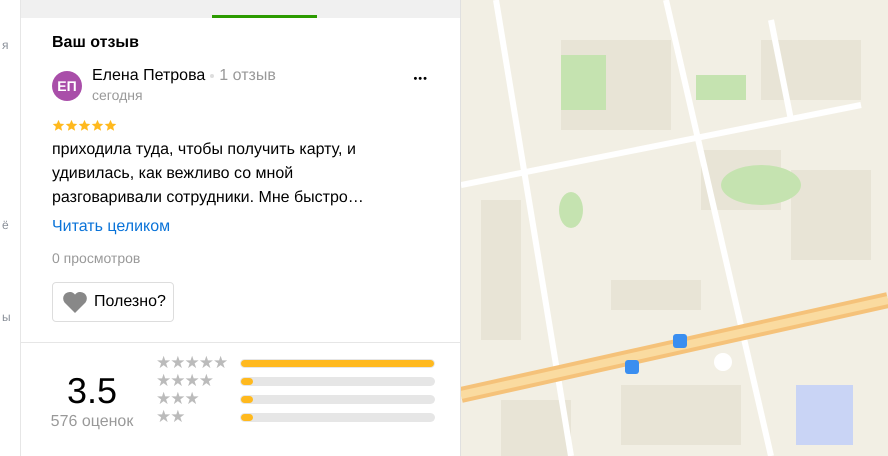 The height and width of the screenshot is (456, 888). Describe the element at coordinates (247, 76) in the screenshot. I see `review-count: 1 отзыв` at that location.